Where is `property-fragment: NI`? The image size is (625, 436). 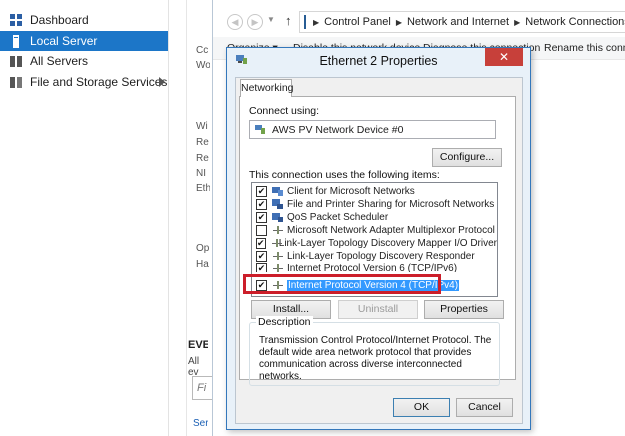 property-fragment: NI is located at coordinates (201, 173).